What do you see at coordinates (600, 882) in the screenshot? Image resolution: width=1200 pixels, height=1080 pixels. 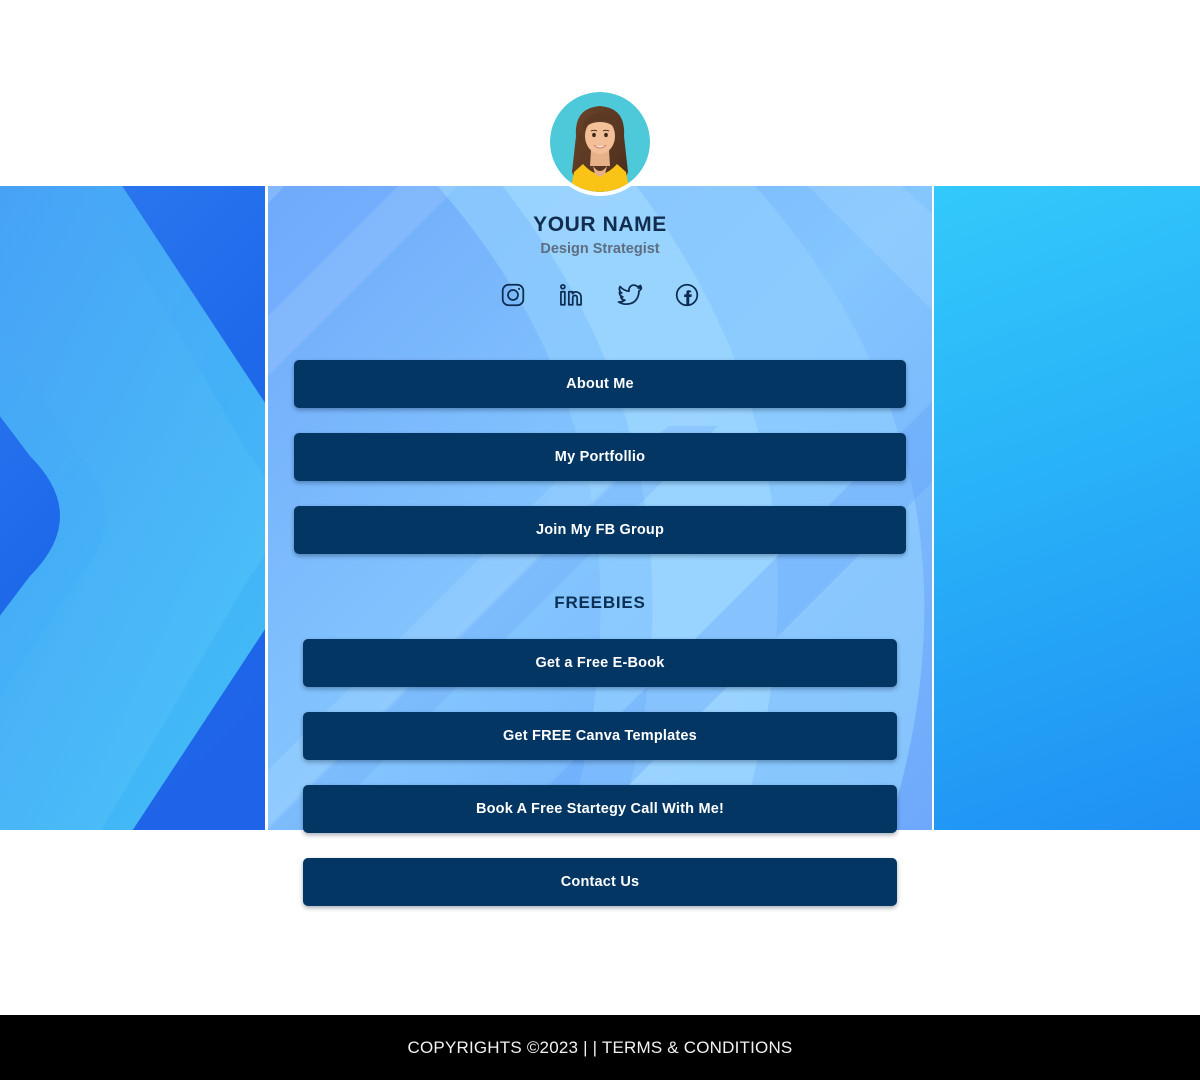 I see `contact-us-button: Contact Us` at bounding box center [600, 882].